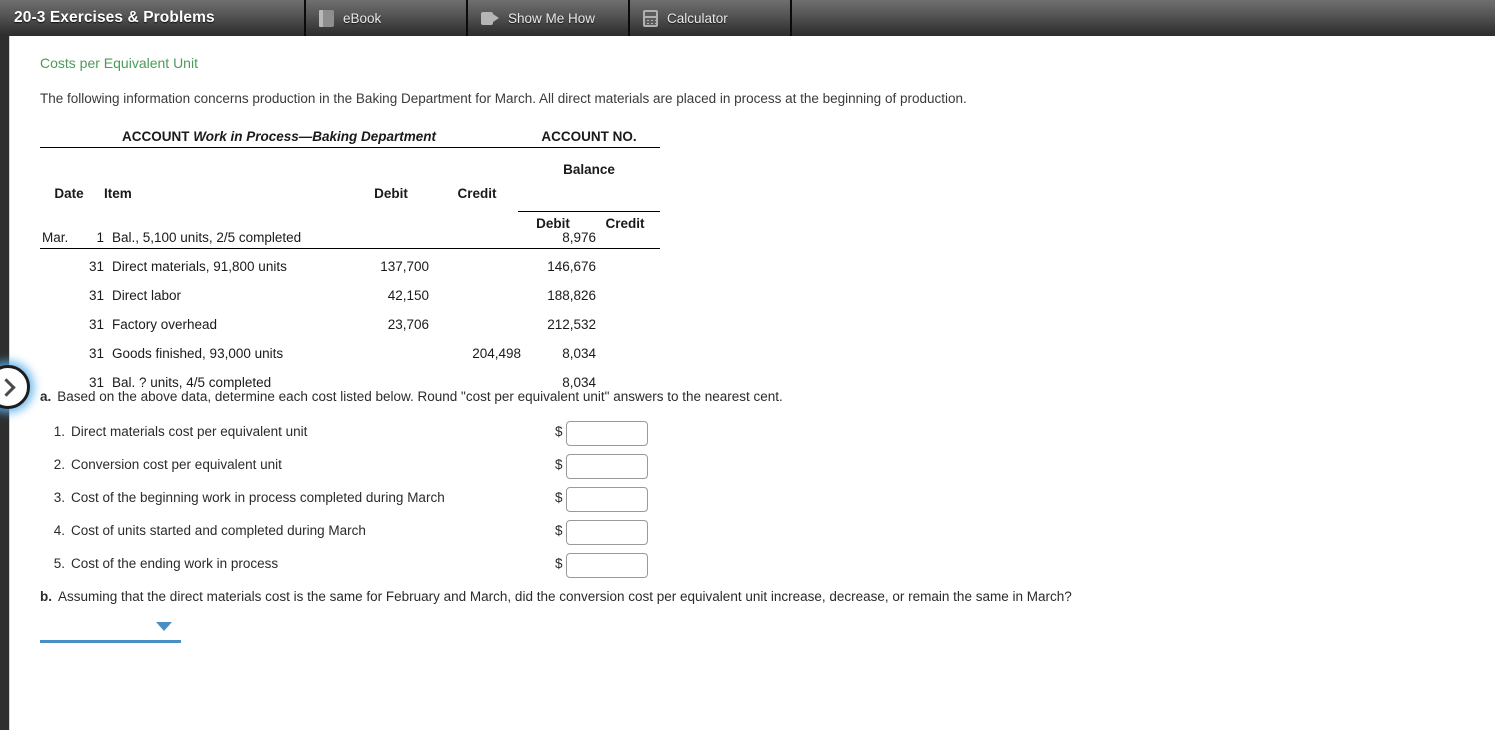 Image resolution: width=1495 pixels, height=730 pixels. What do you see at coordinates (153, 18) in the screenshot?
I see `page-title: 20-3 Exercises & Problems` at bounding box center [153, 18].